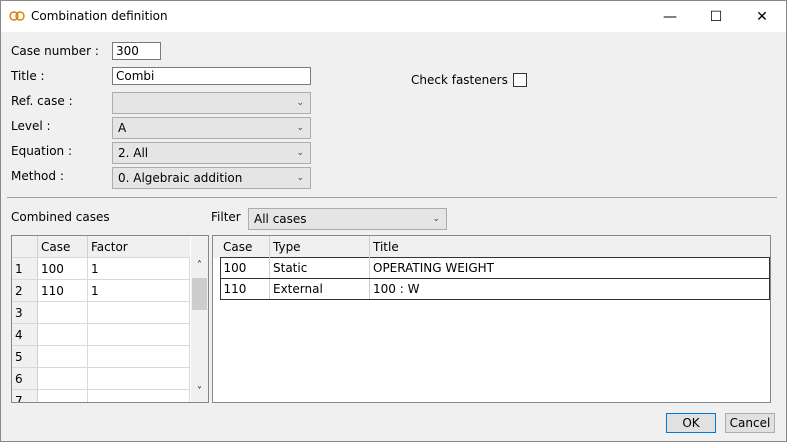 This screenshot has height=442, width=787. Describe the element at coordinates (99, 16) in the screenshot. I see `window-title: Combination definition` at that location.